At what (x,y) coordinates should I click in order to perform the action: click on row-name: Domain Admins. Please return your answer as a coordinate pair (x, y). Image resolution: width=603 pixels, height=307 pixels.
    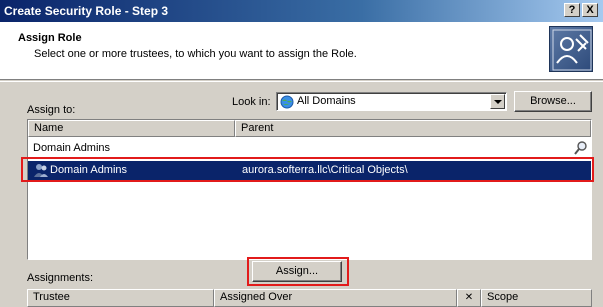
    Looking at the image, I should click on (89, 170).